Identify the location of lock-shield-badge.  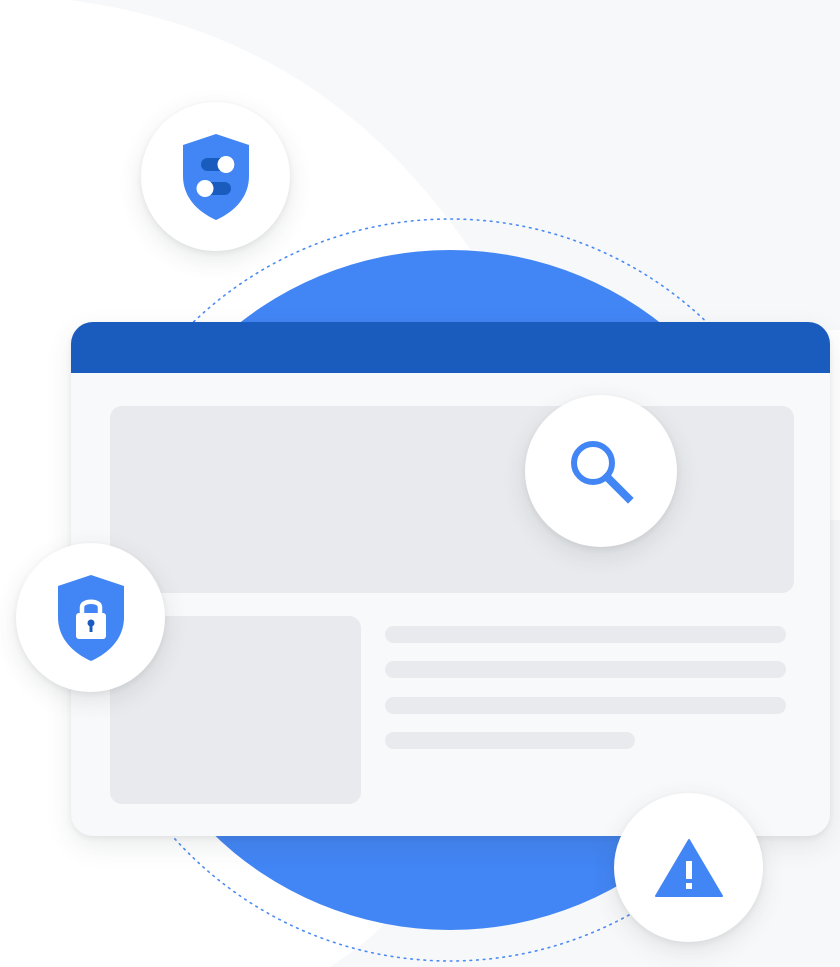
(90, 617).